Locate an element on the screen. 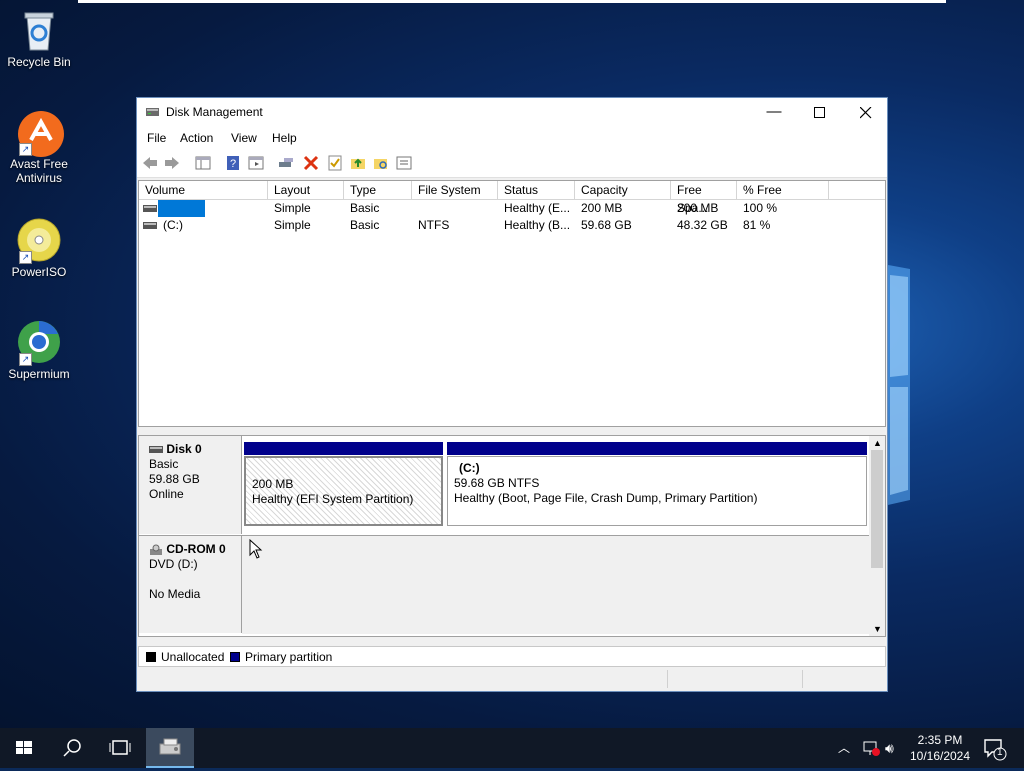  column-layout: Layout is located at coordinates (306, 190).